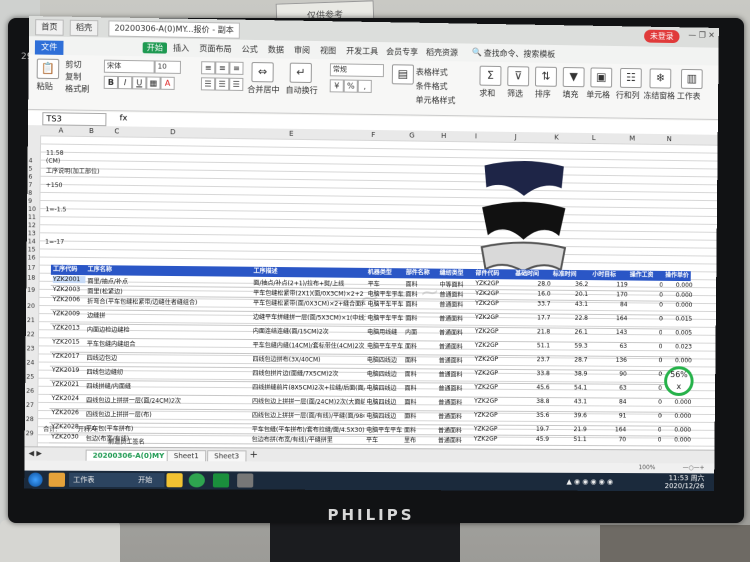  Describe the element at coordinates (385, 359) in the screenshot. I see `cell-machine: 电脑四线边` at that location.